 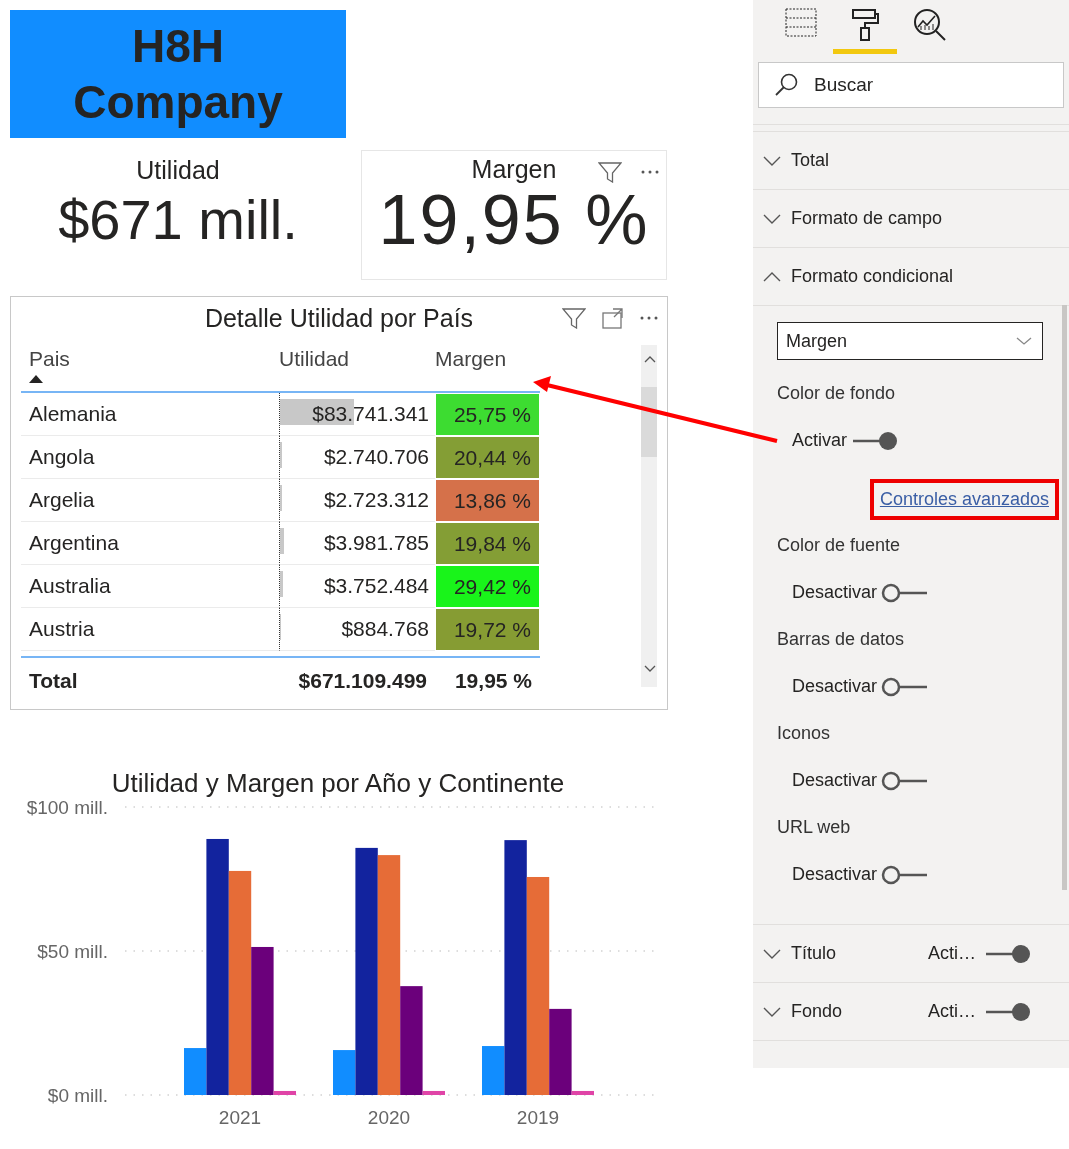 I want to click on setting-label: Barras de datos, so click(x=841, y=639).